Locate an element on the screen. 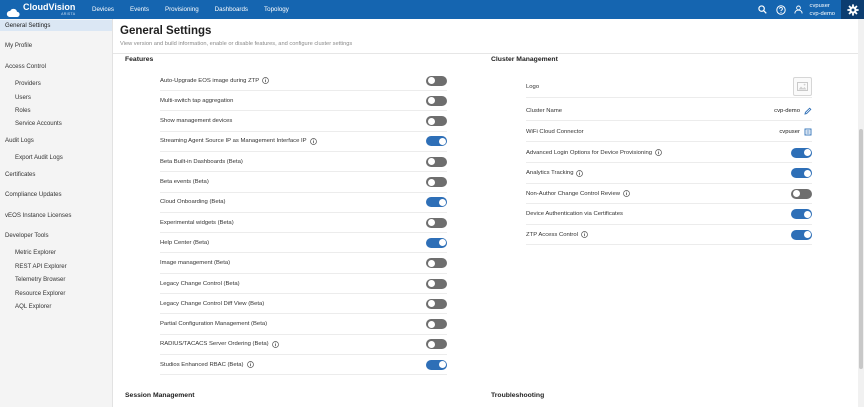  logo-upload is located at coordinates (802, 86).